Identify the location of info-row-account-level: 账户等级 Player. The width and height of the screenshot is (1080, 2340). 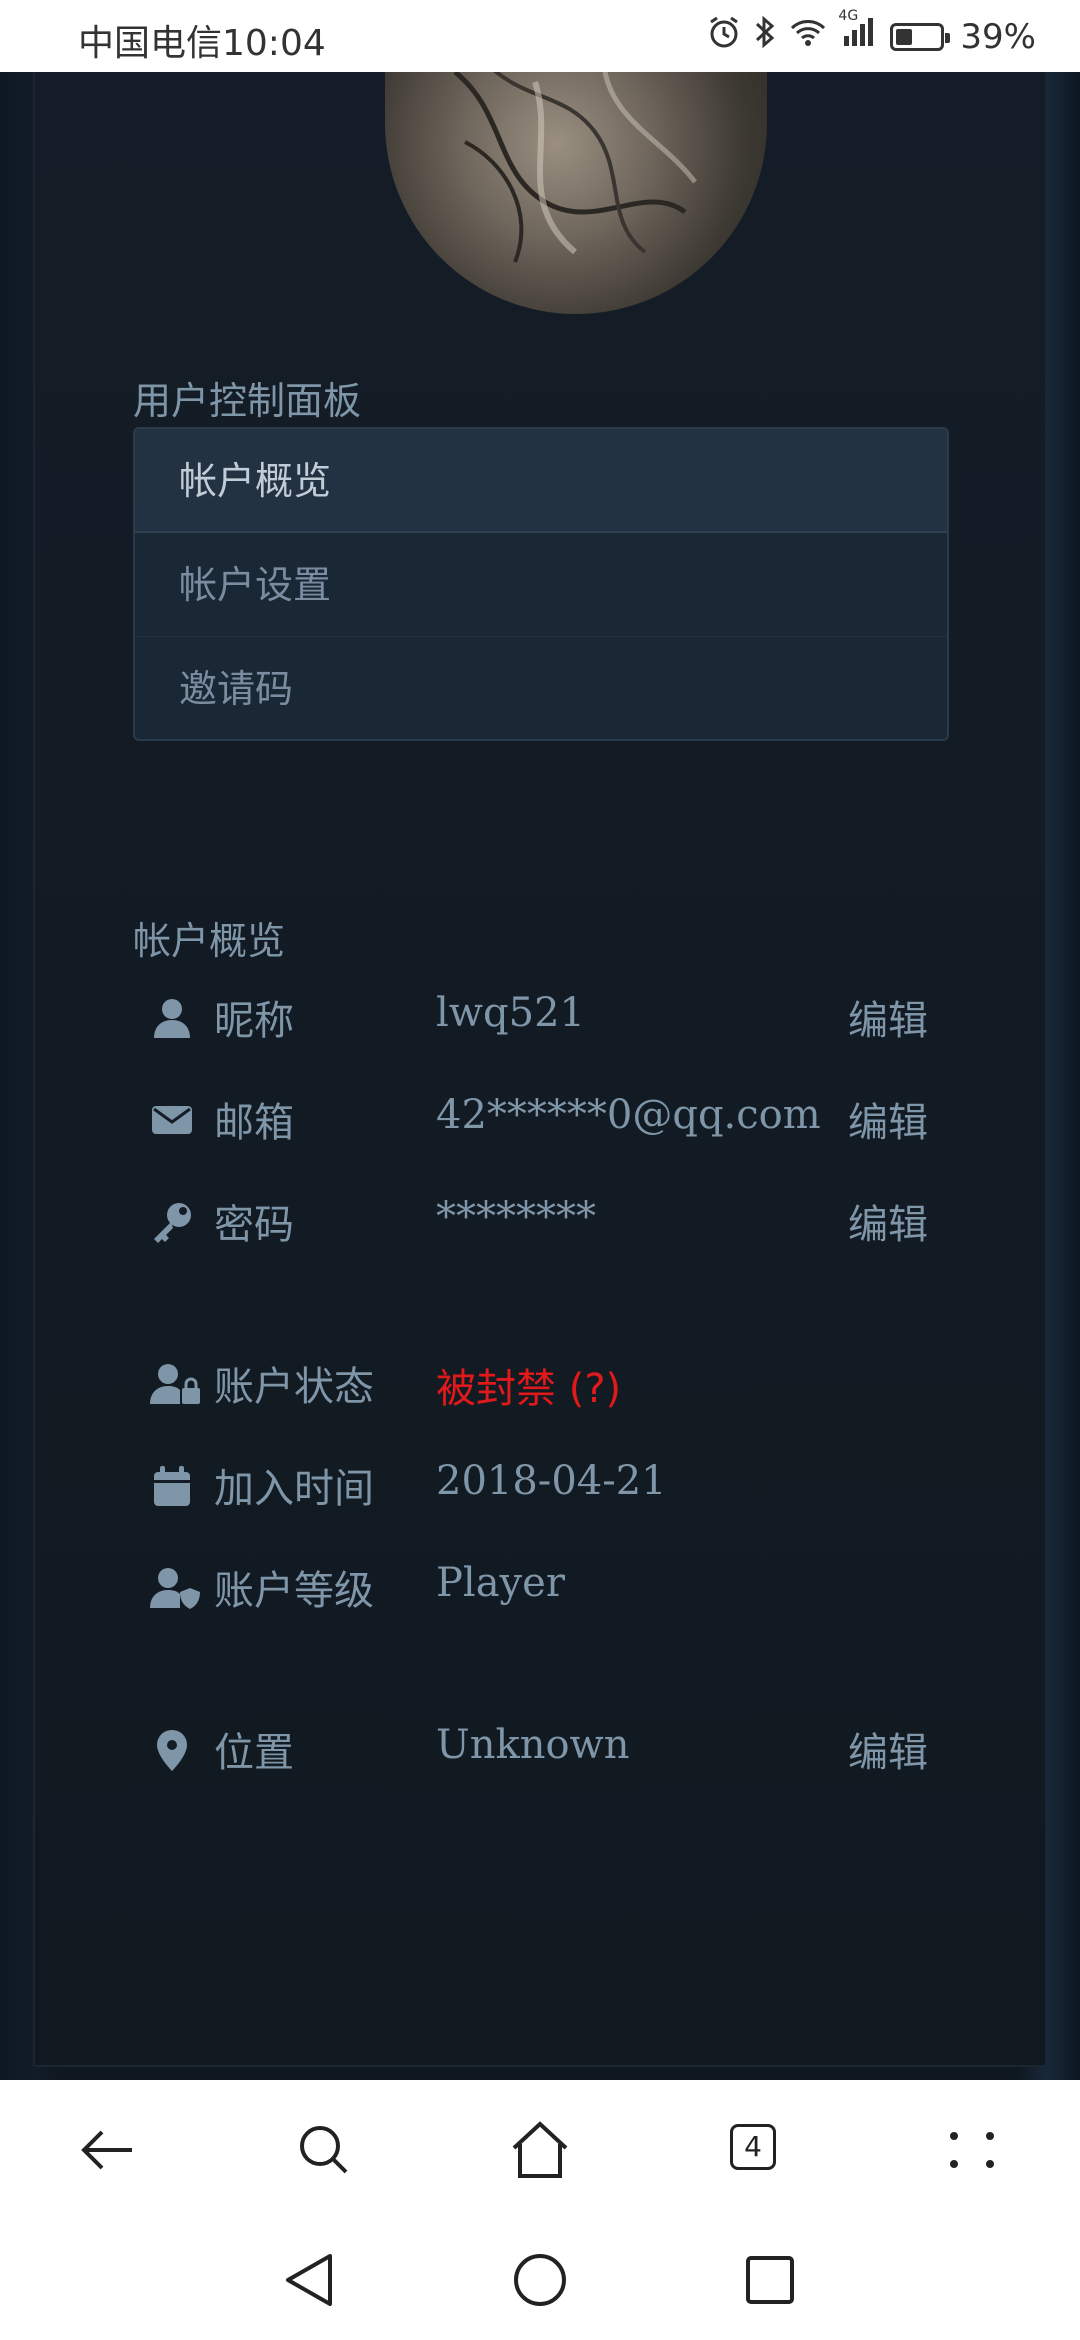
(550, 1591).